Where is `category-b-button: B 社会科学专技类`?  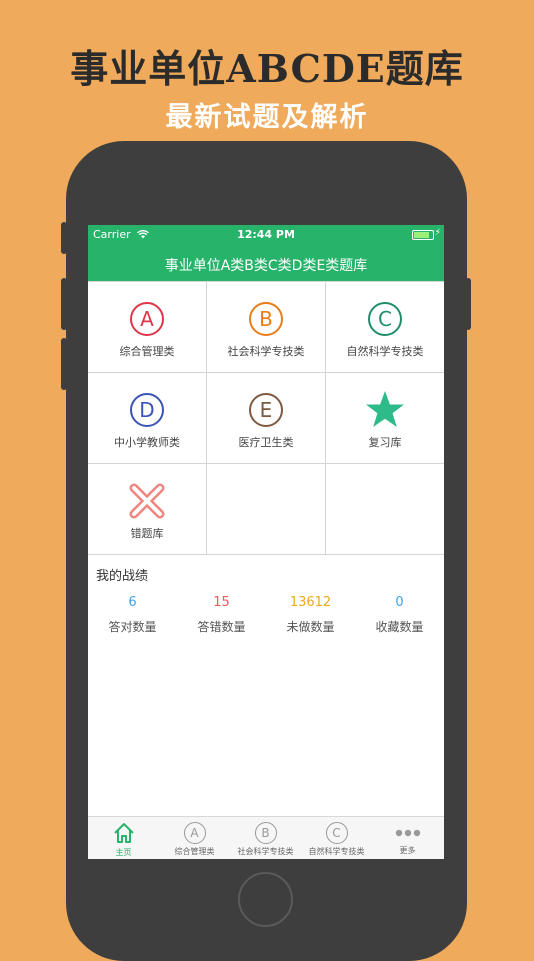 category-b-button: B 社会科学专技类 is located at coordinates (266, 327).